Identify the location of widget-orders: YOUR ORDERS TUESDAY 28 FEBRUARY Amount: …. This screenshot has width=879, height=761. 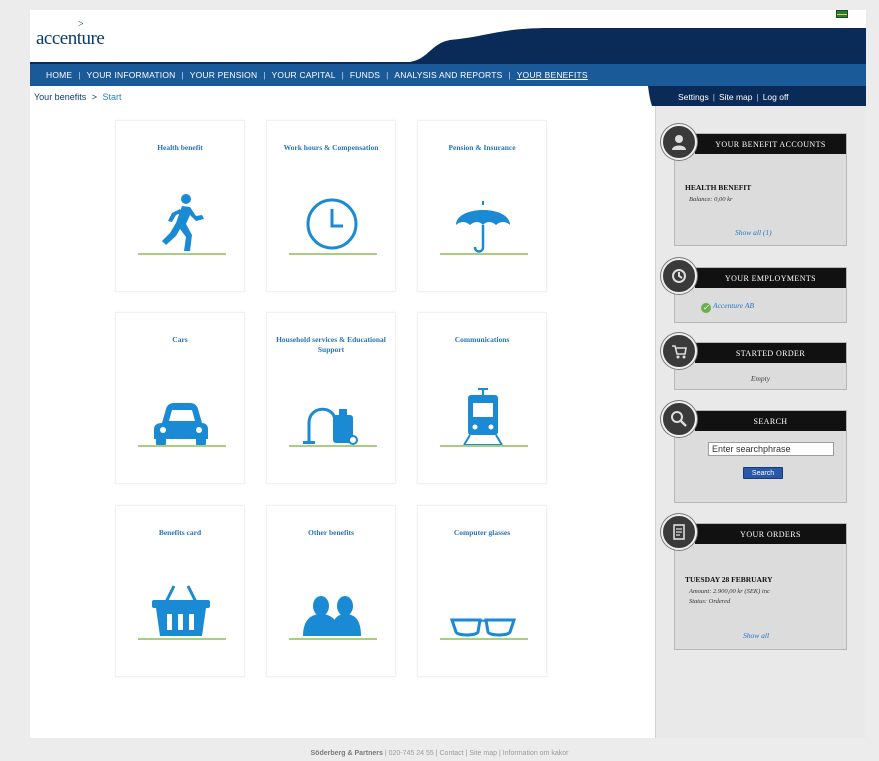
(754, 582).